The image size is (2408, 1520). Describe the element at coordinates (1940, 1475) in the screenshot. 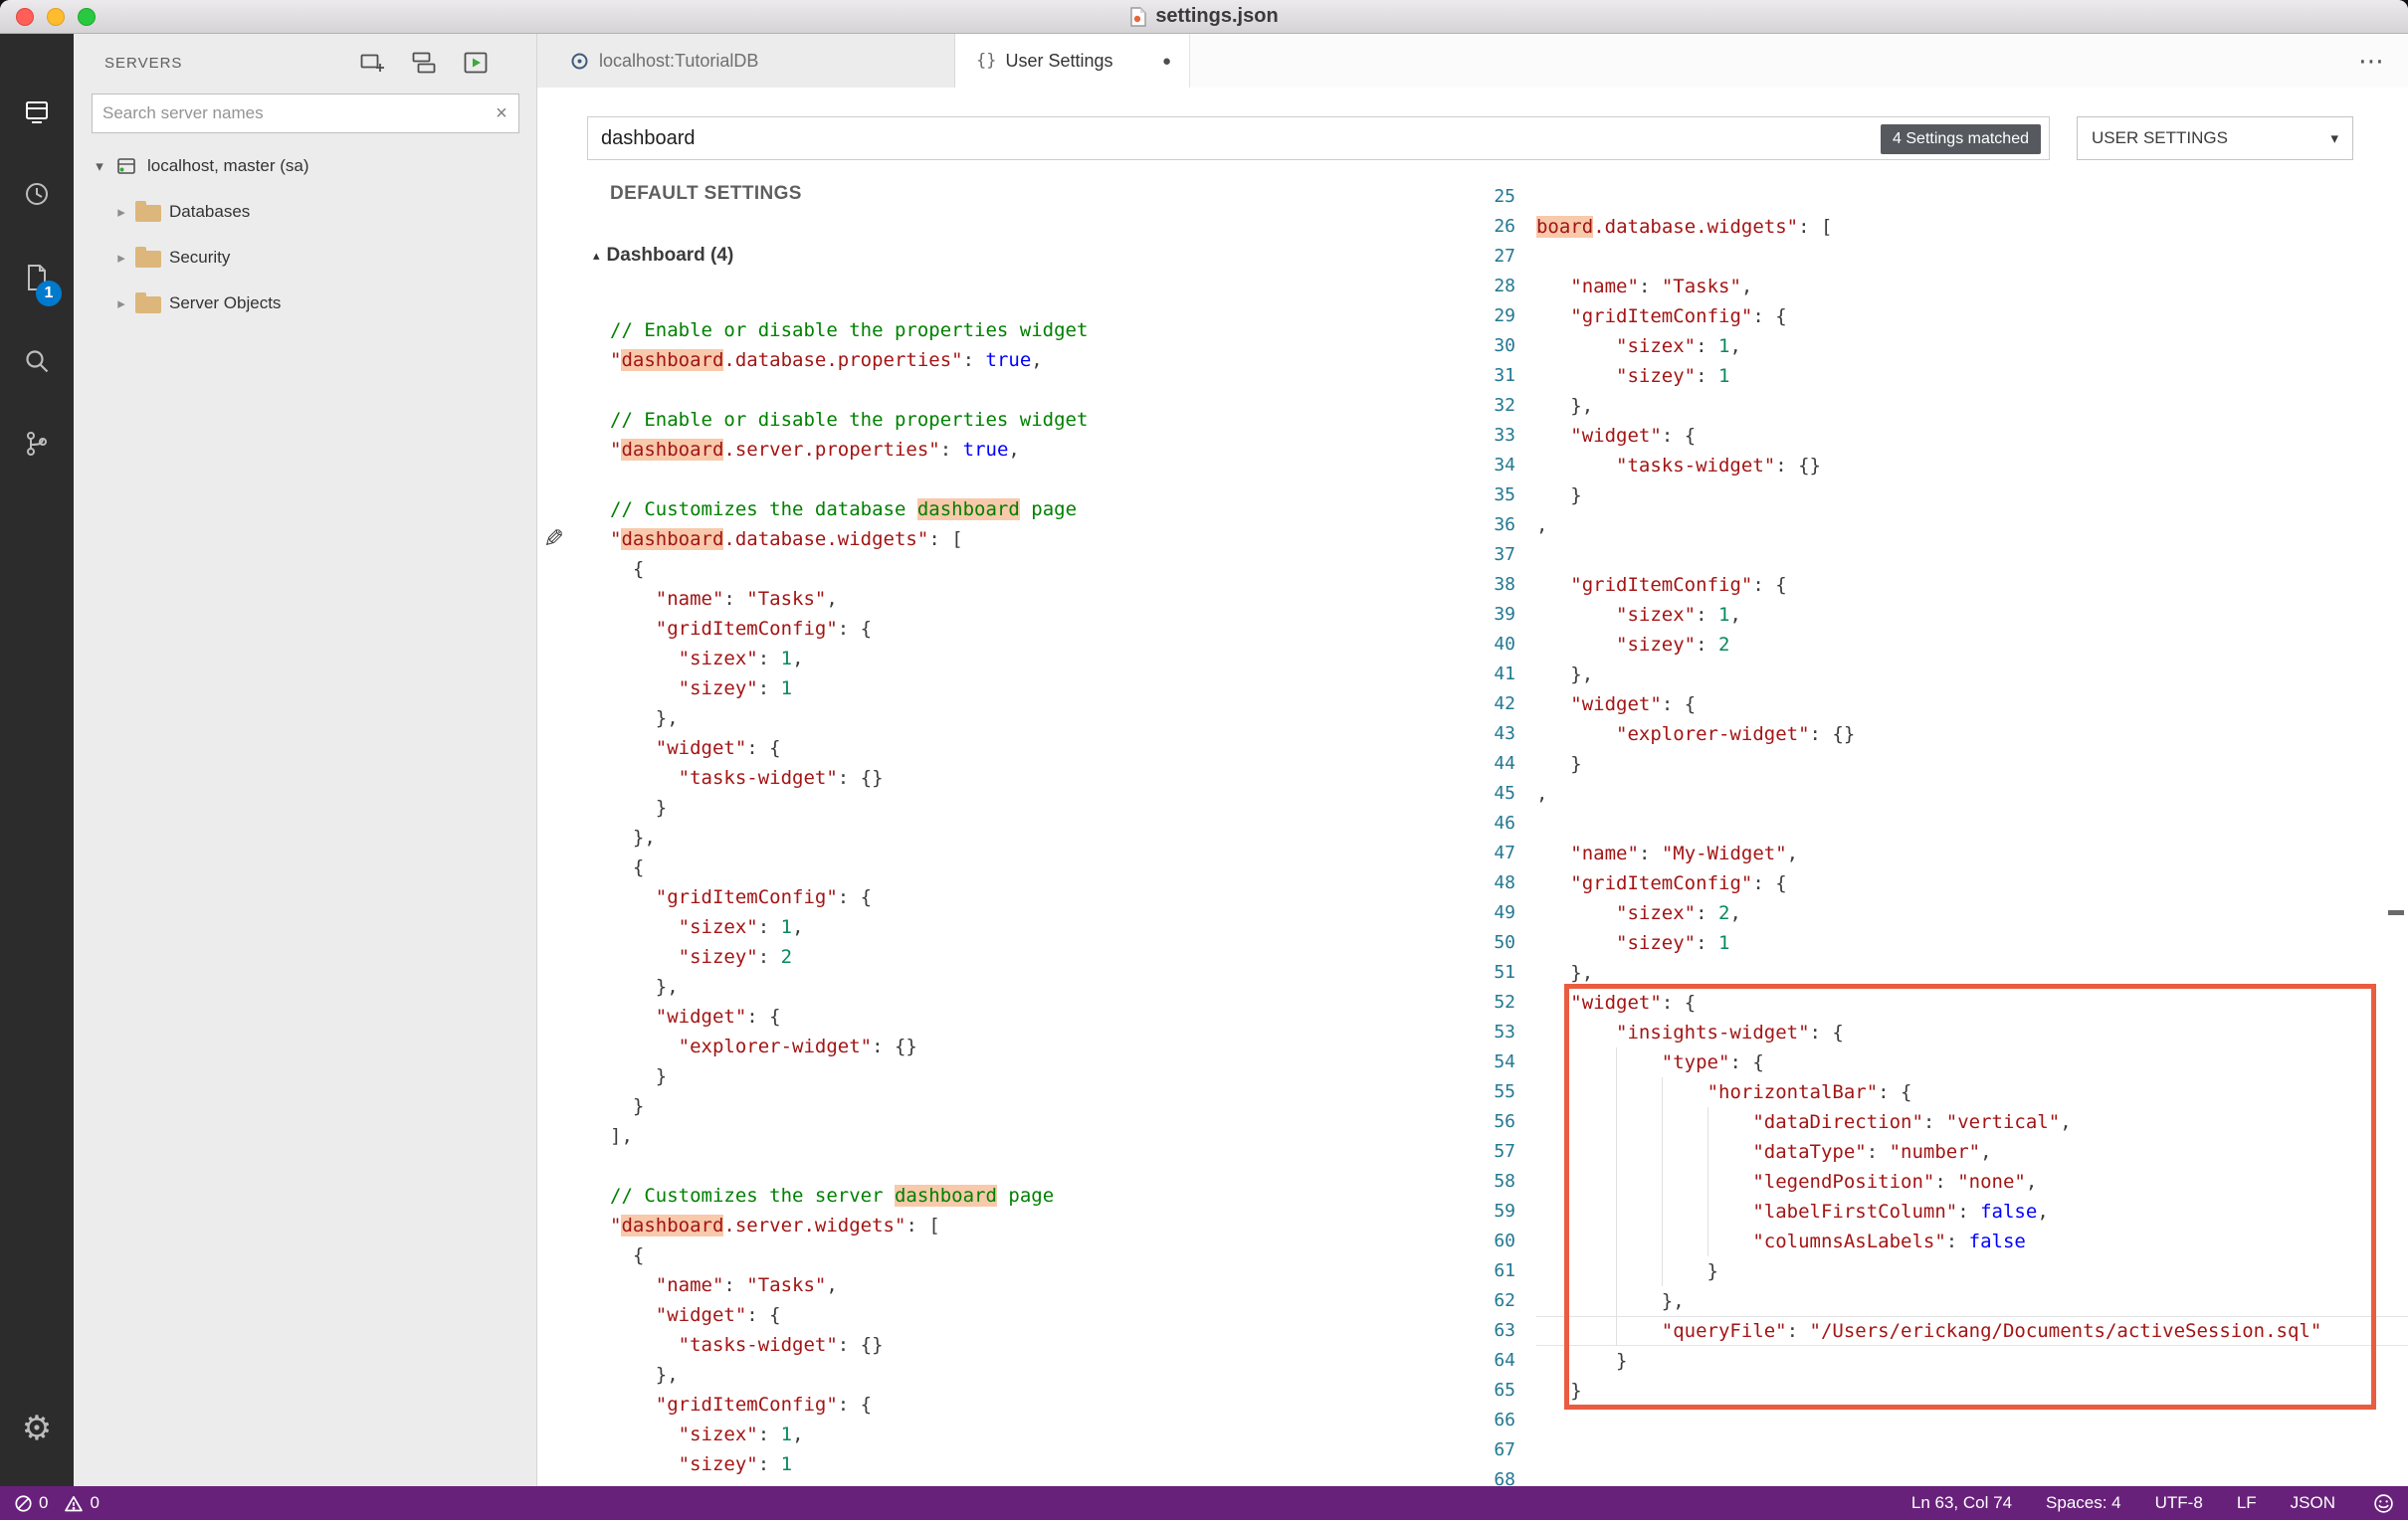

I see `code-line: 68}` at that location.